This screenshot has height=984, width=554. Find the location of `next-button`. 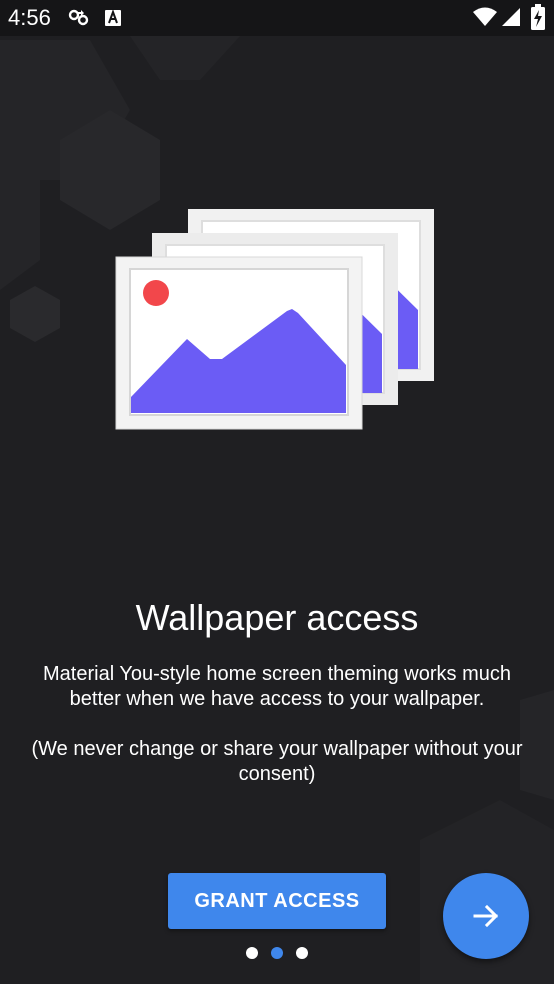

next-button is located at coordinates (486, 916).